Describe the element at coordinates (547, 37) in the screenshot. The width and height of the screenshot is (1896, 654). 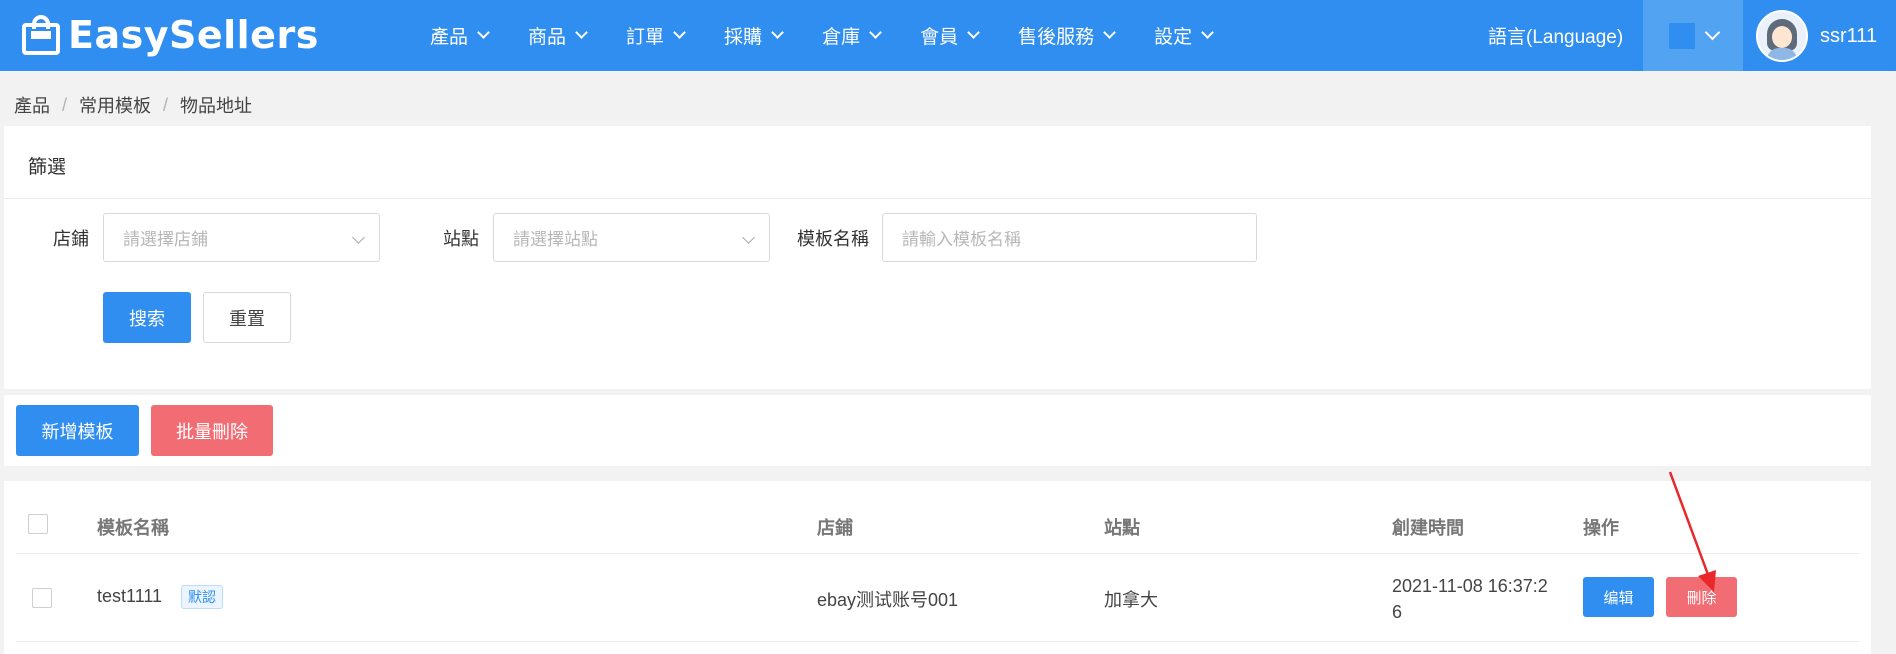
I see `nav-item-label: 商品` at that location.